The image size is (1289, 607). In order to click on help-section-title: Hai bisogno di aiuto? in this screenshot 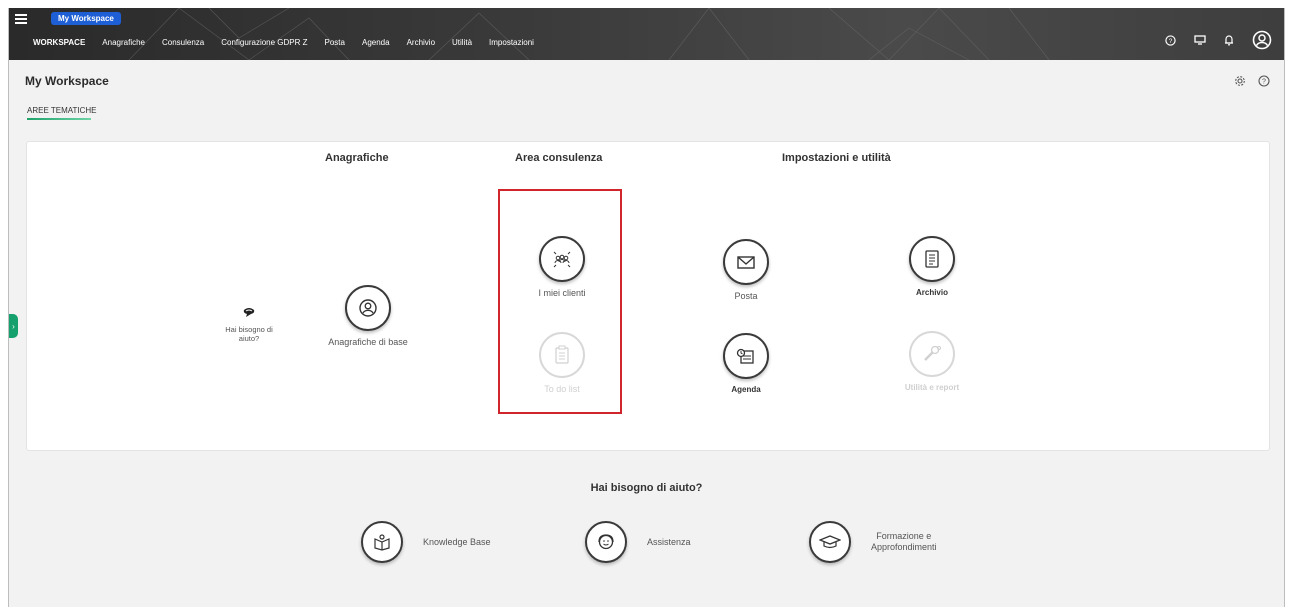, I will do `click(646, 488)`.